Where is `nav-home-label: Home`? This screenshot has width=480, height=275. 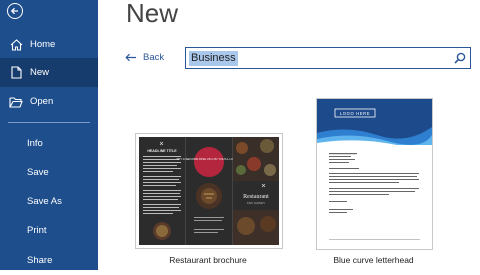 nav-home-label: Home is located at coordinates (43, 44).